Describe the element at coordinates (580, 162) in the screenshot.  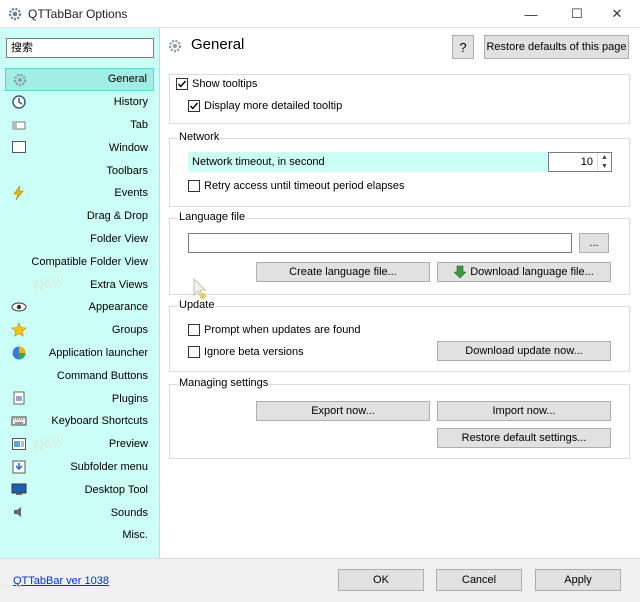
I see `network-timeout-stepper: 10 ▲ ▼` at that location.